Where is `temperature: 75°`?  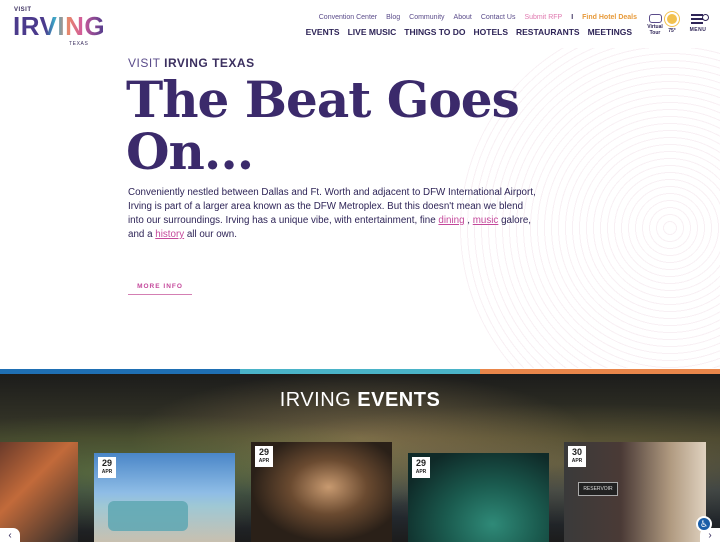 temperature: 75° is located at coordinates (672, 31).